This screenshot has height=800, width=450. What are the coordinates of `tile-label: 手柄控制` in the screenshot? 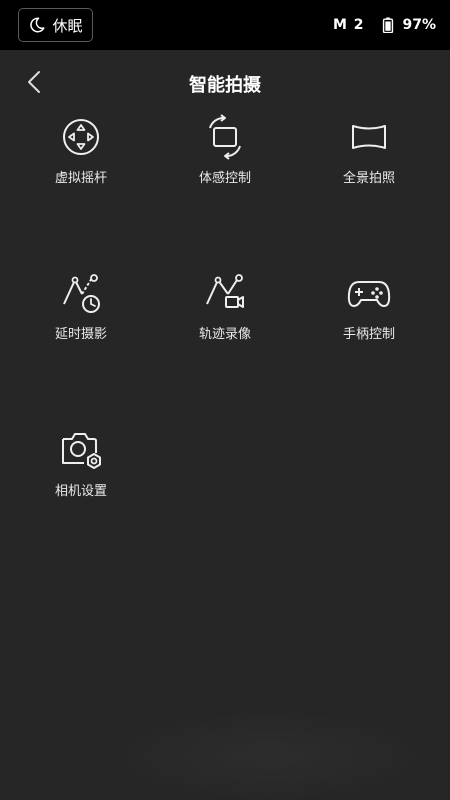 It's located at (368, 334).